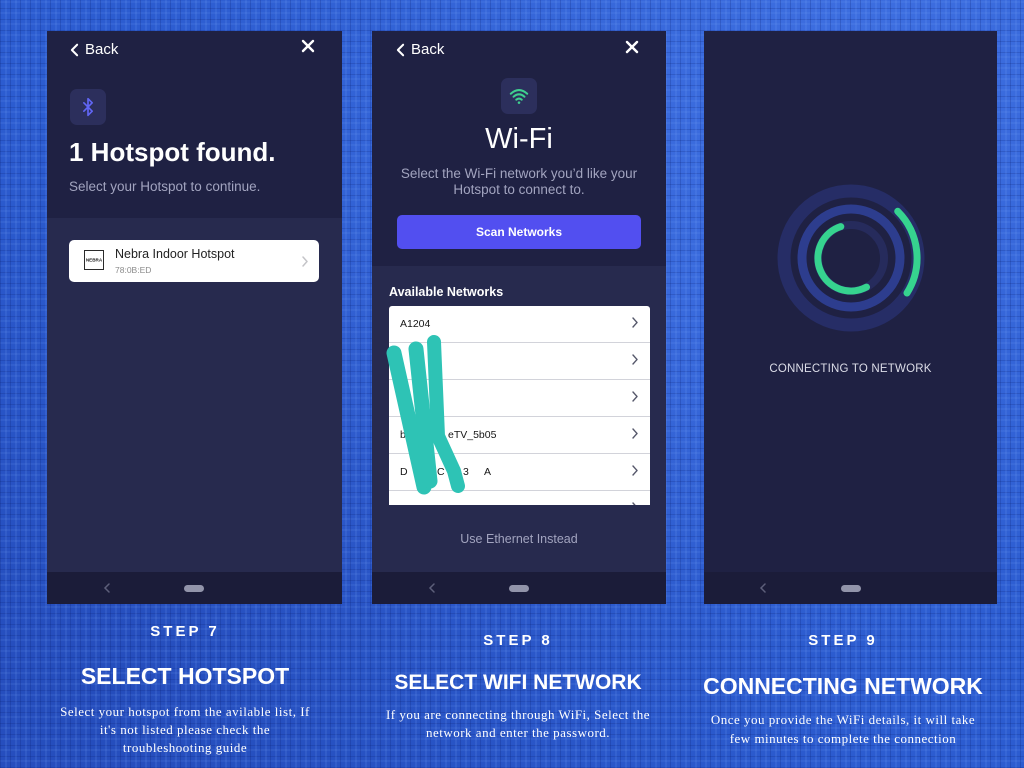 The width and height of the screenshot is (1024, 768). I want to click on nebra-logo: NEBRA, so click(94, 260).